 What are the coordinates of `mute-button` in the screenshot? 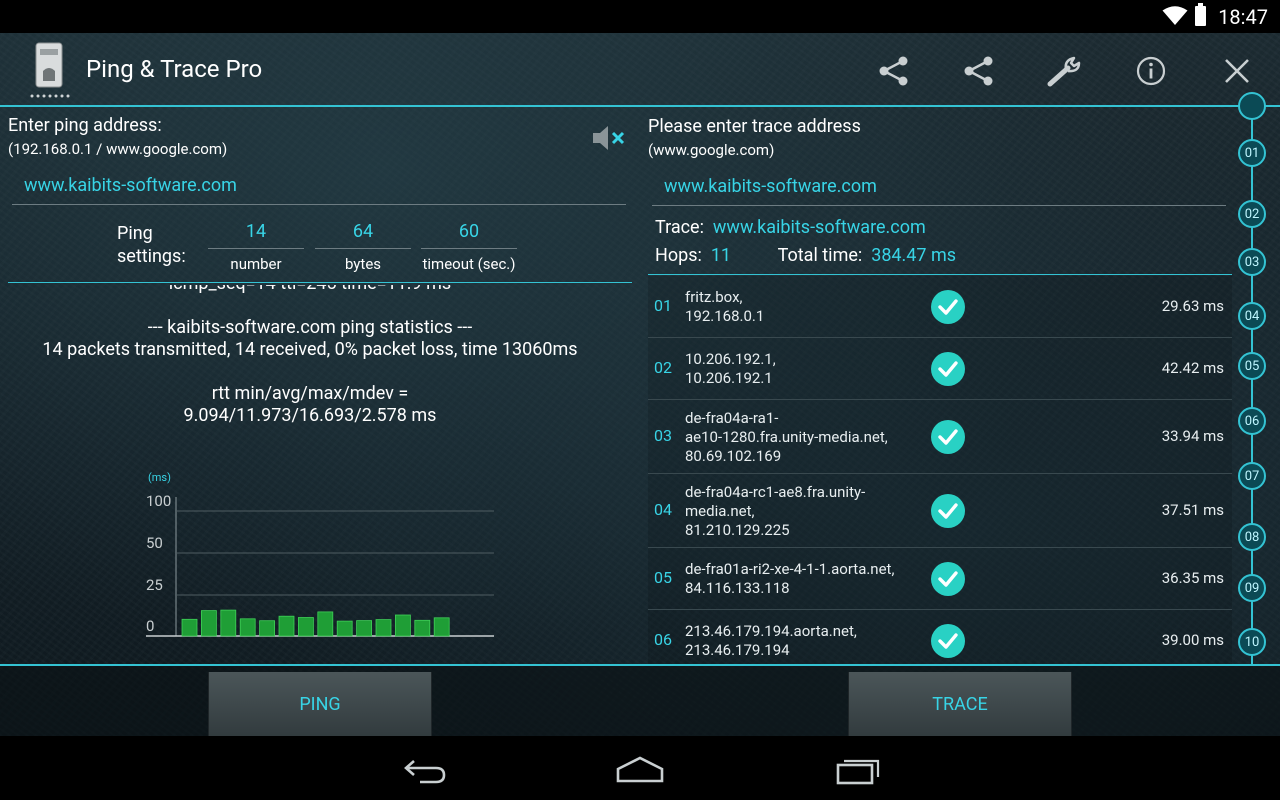 It's located at (609, 138).